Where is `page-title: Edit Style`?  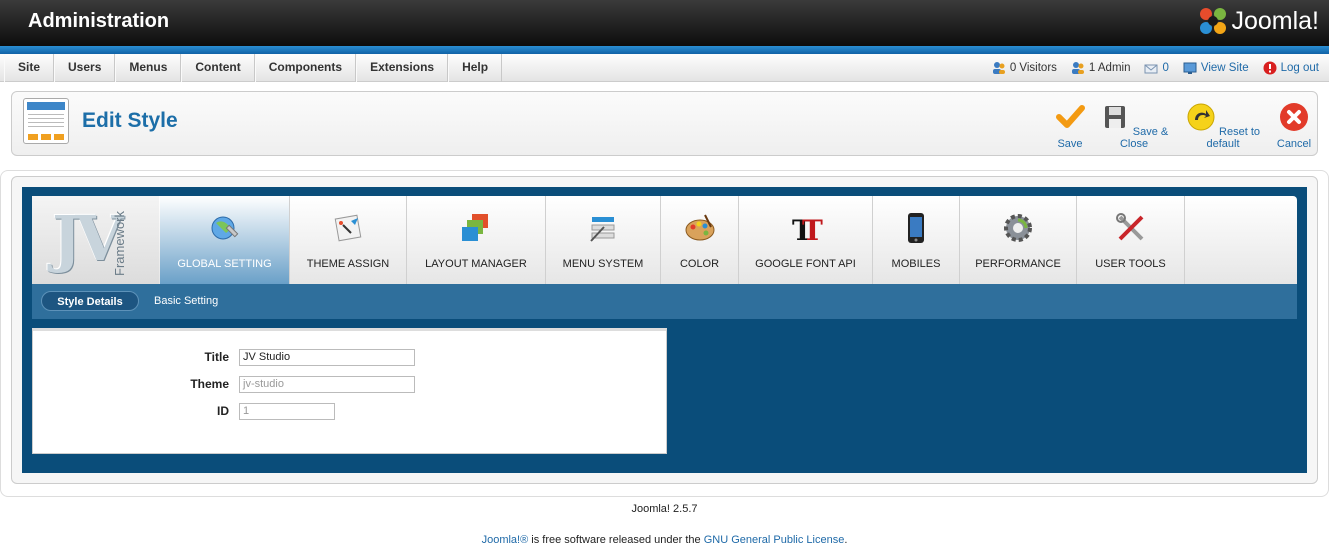 page-title: Edit Style is located at coordinates (130, 120).